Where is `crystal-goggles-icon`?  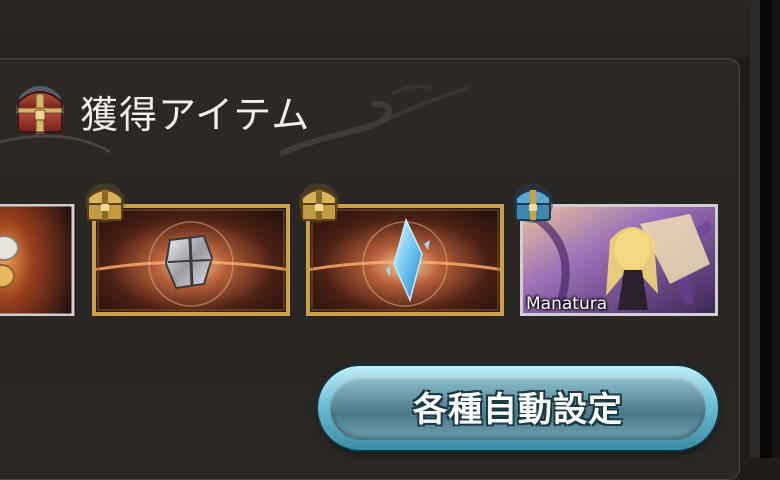
crystal-goggles-icon is located at coordinates (38, 260).